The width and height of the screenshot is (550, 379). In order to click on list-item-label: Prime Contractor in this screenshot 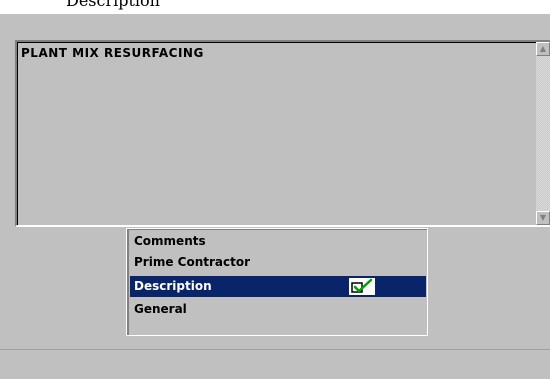, I will do `click(192, 262)`.